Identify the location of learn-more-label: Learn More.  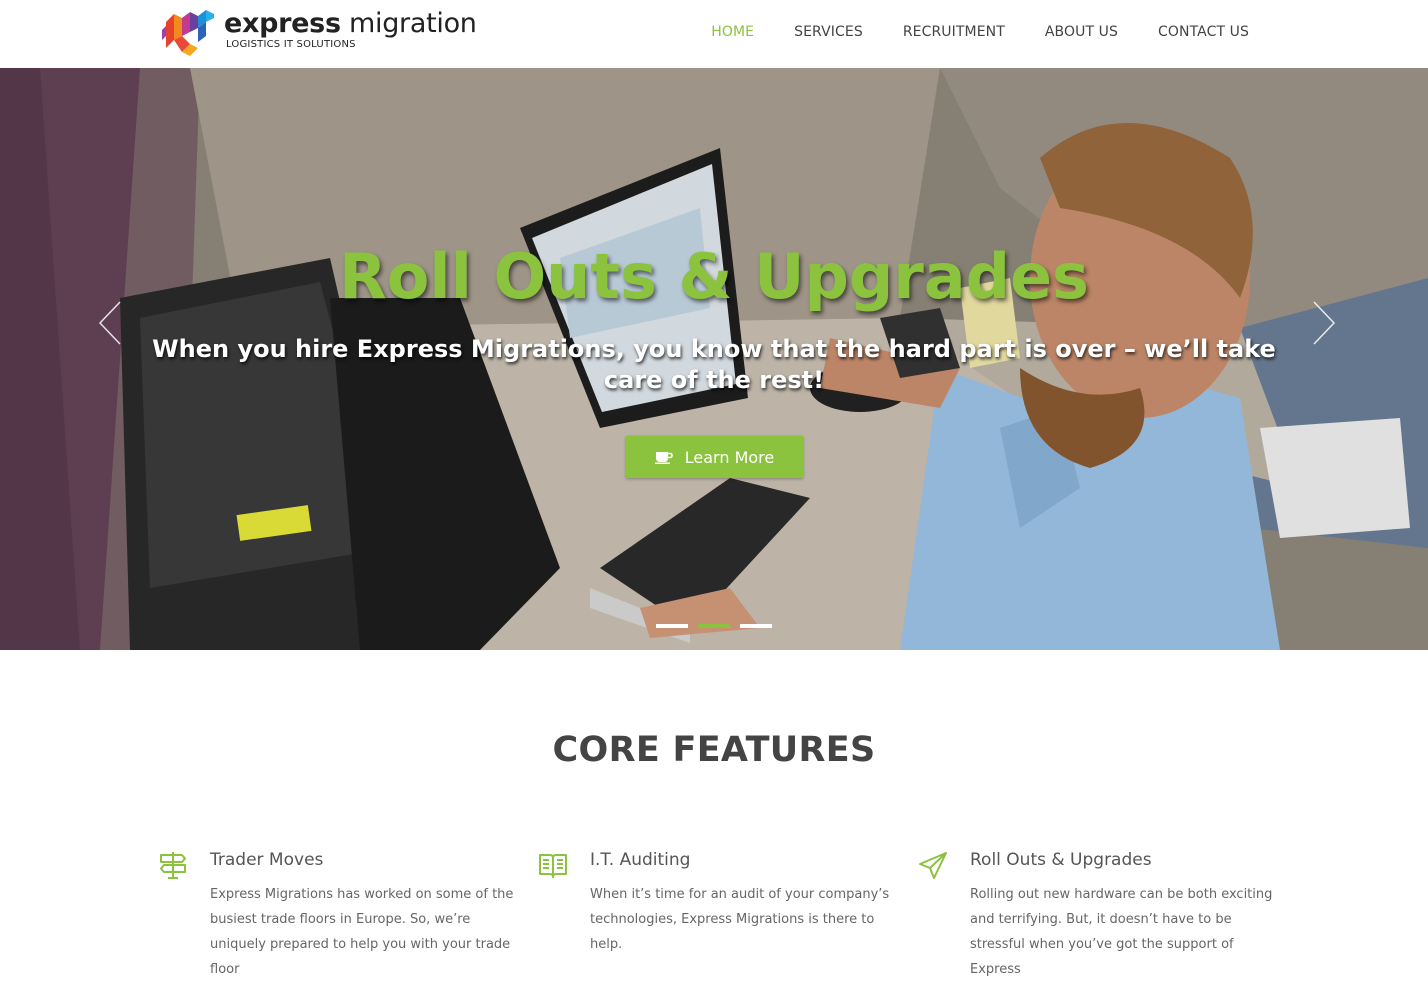
(729, 457).